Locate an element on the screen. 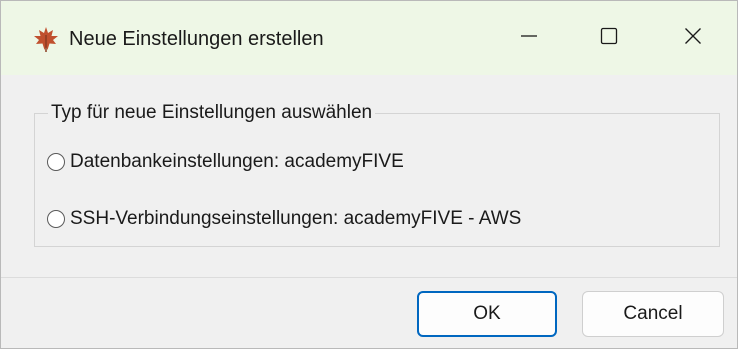 This screenshot has height=349, width=738. cancel-button: Cancel is located at coordinates (653, 314).